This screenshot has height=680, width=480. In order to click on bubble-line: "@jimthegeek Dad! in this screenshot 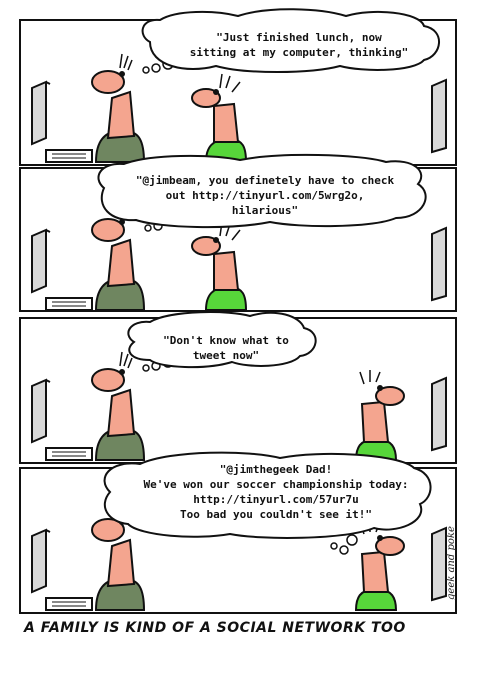, I will do `click(276, 469)`.